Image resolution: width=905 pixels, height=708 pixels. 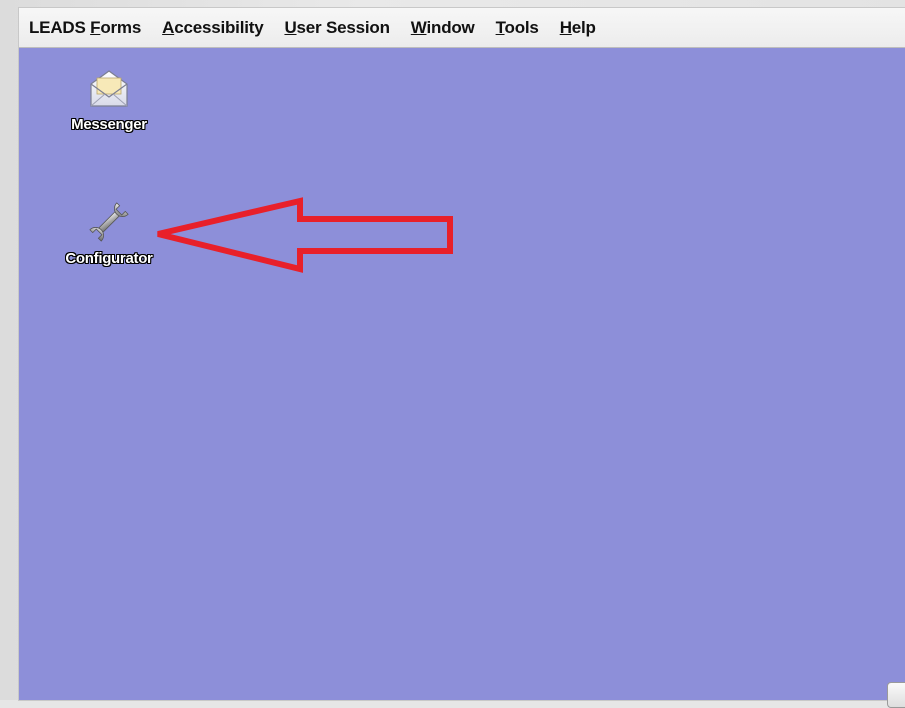 What do you see at coordinates (213, 28) in the screenshot?
I see `menu-accessibility: Accessibility` at bounding box center [213, 28].